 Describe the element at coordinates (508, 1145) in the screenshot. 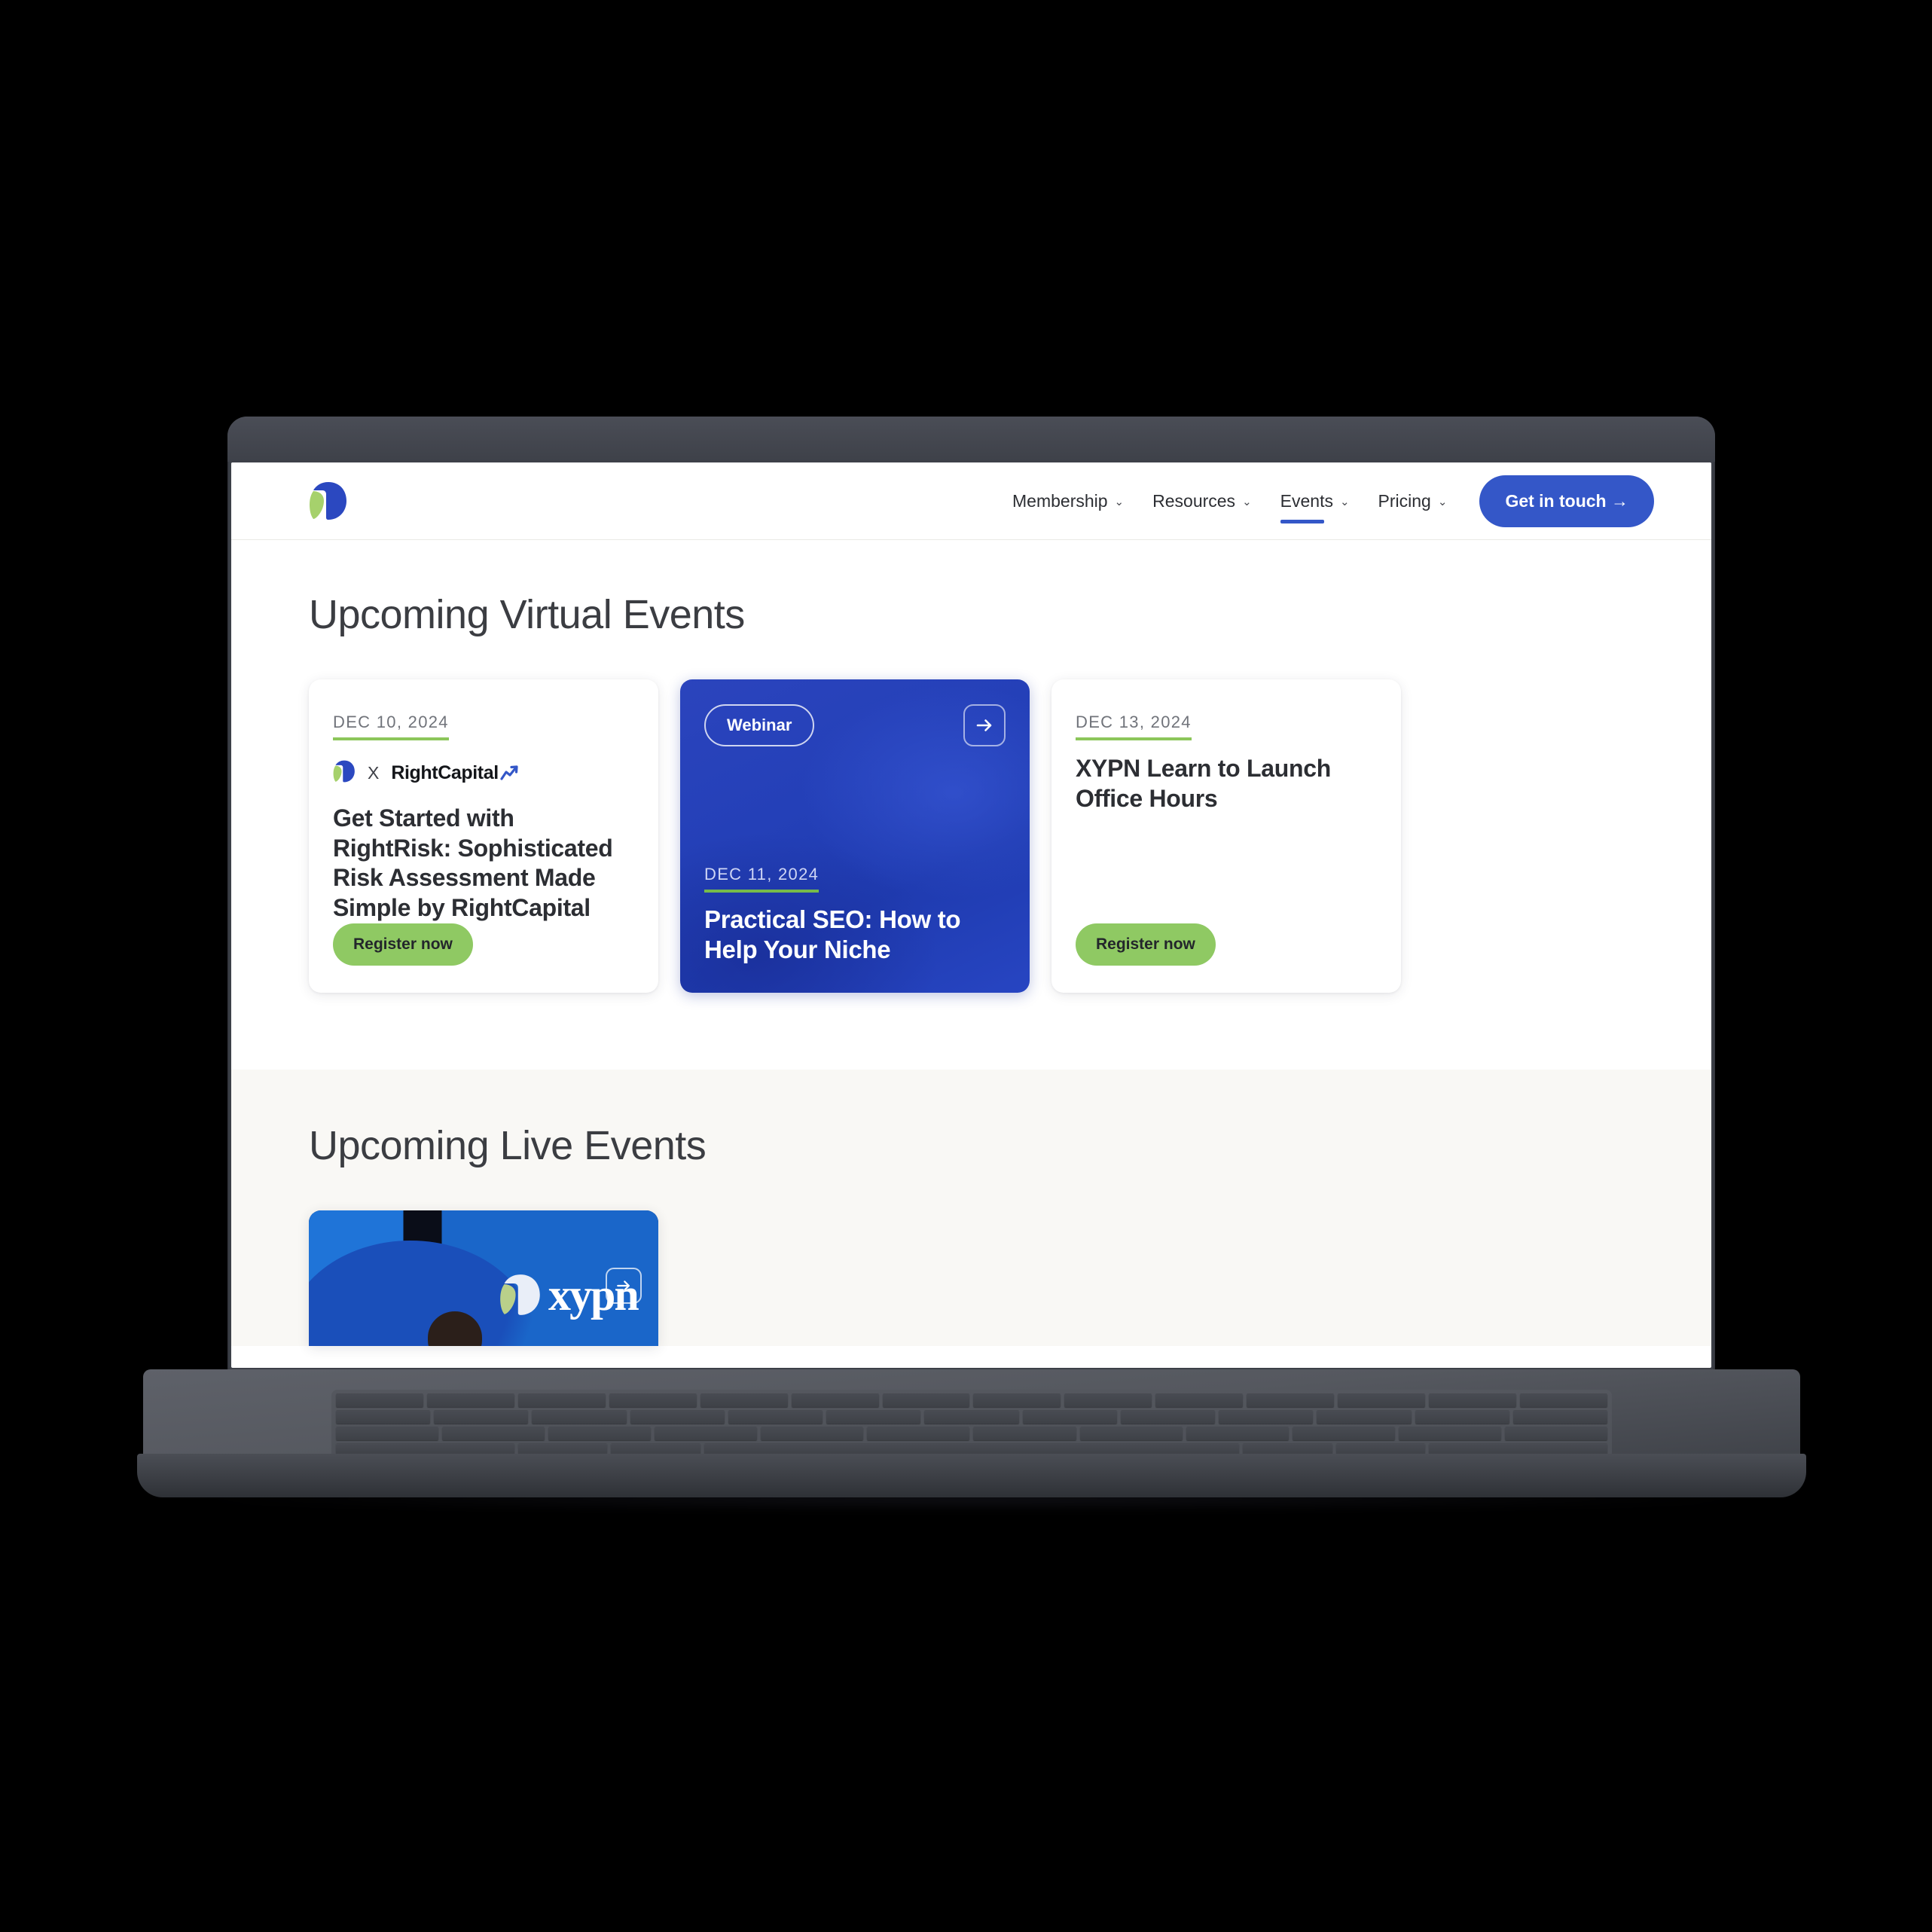

I see `live-events-heading: Upcoming Live Events` at that location.